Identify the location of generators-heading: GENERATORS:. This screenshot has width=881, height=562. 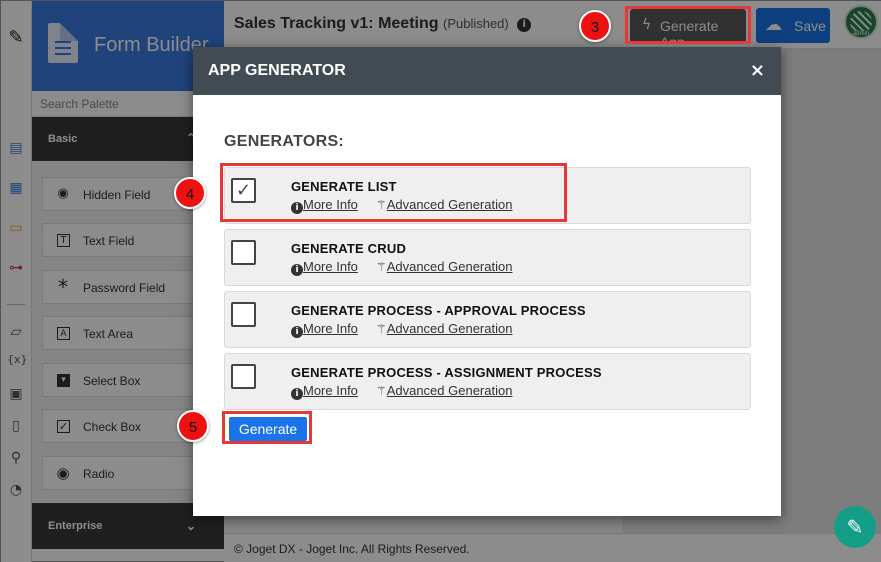
(284, 141).